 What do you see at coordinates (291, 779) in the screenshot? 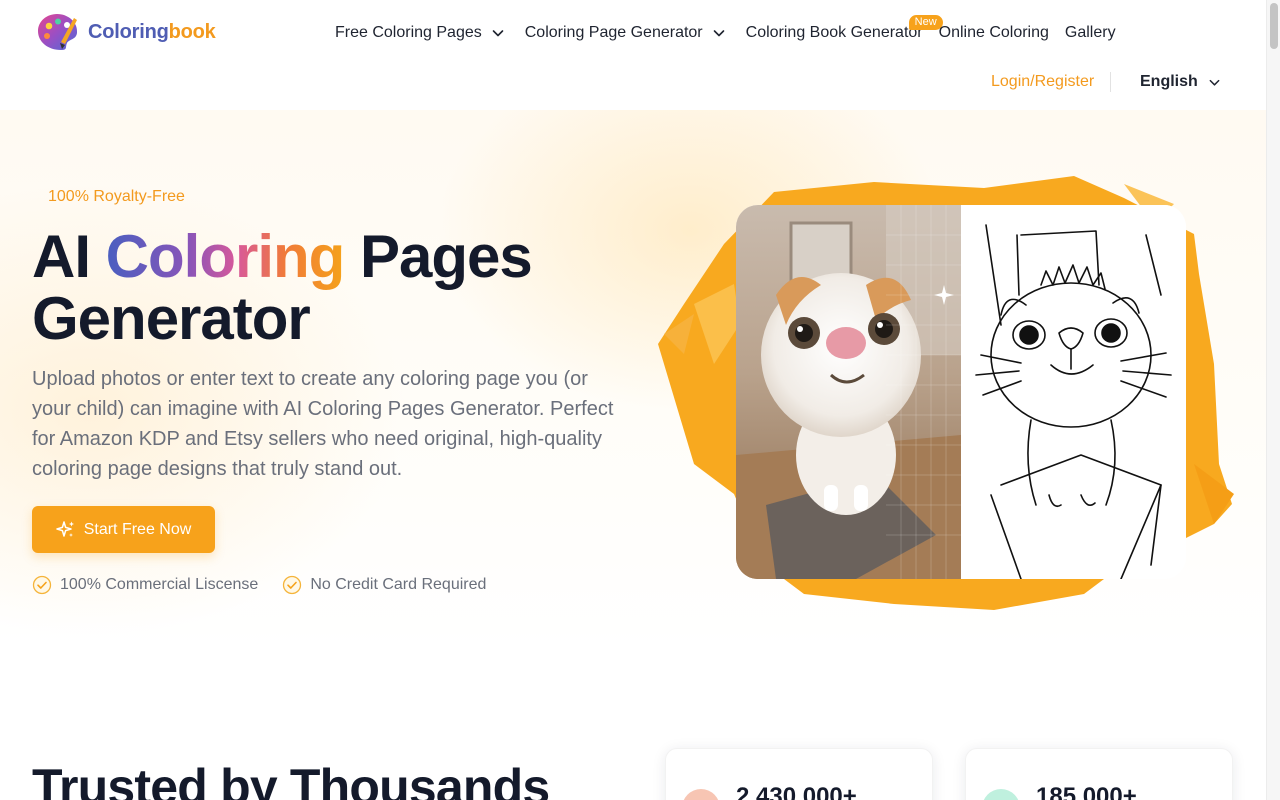
I see `trusted-heading: Trusted by Thousands` at bounding box center [291, 779].